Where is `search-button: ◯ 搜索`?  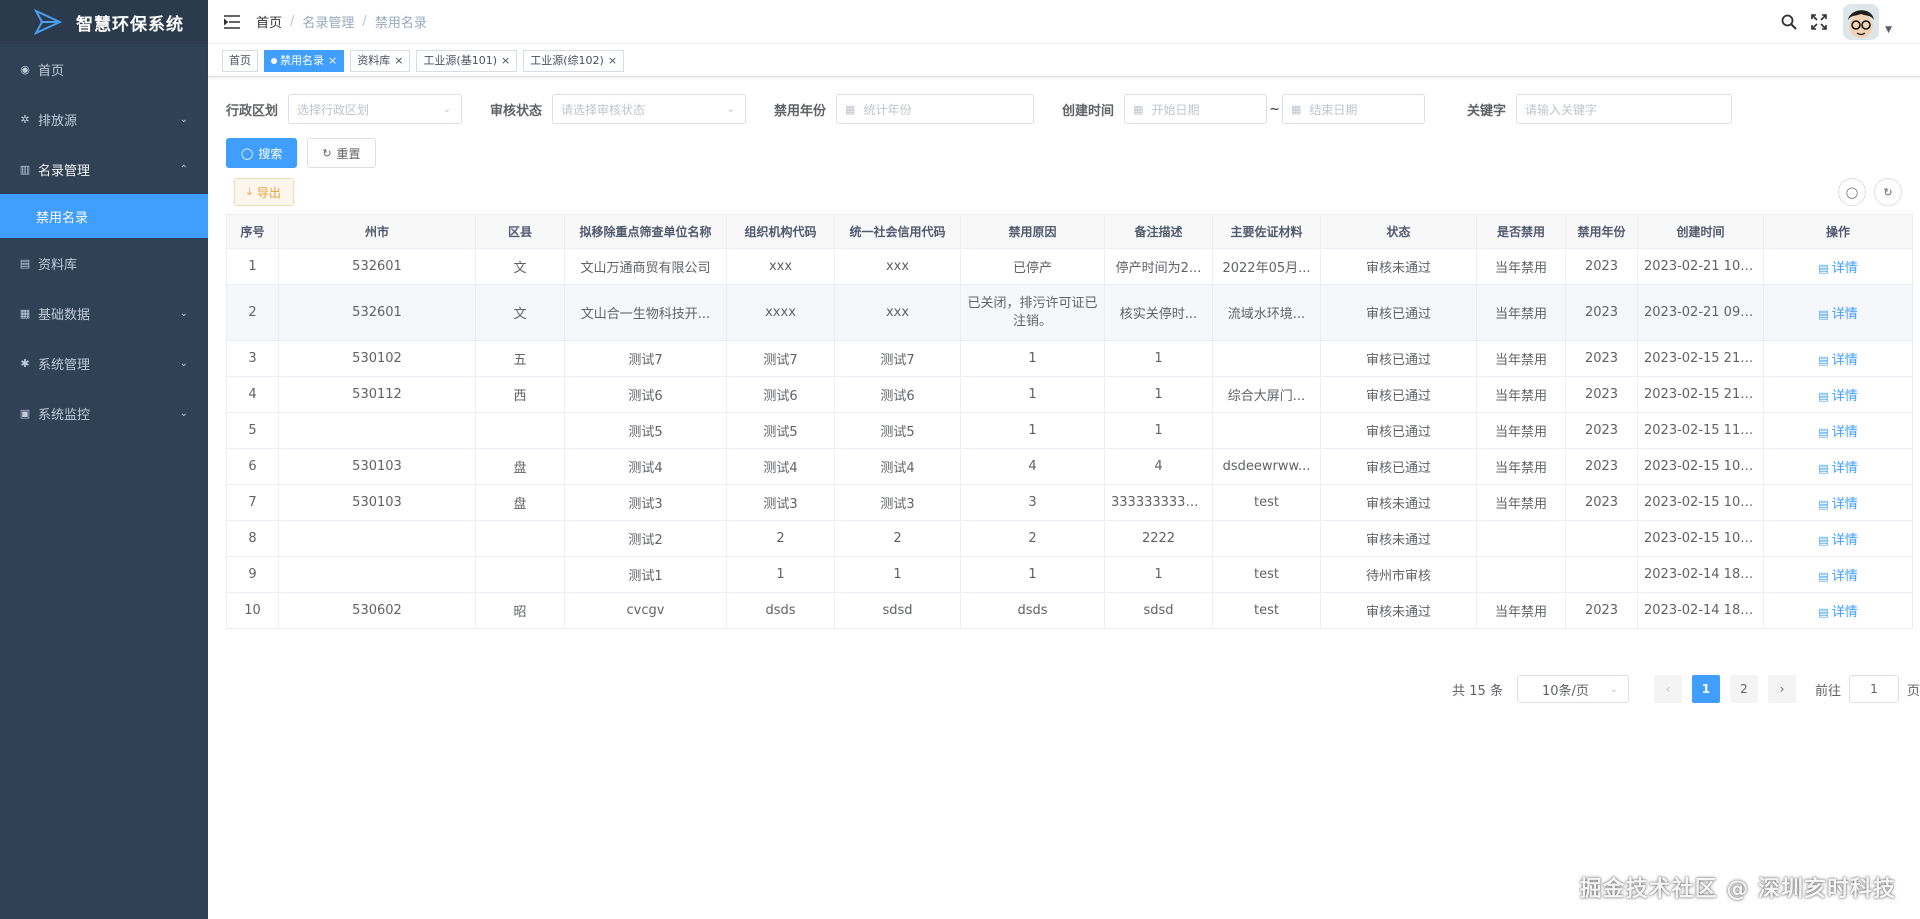 search-button: ◯ 搜索 is located at coordinates (262, 153).